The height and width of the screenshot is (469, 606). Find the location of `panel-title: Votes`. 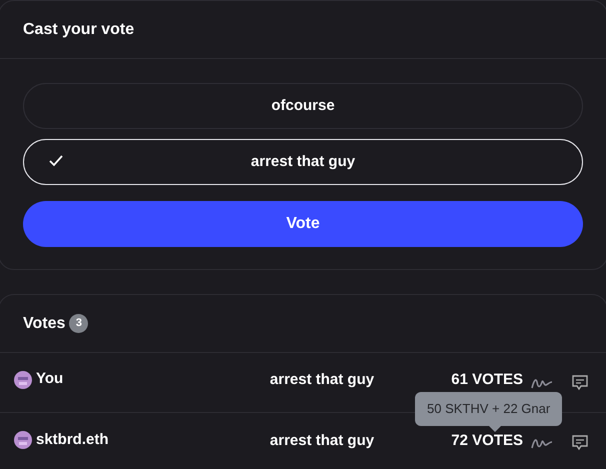

panel-title: Votes is located at coordinates (44, 324).